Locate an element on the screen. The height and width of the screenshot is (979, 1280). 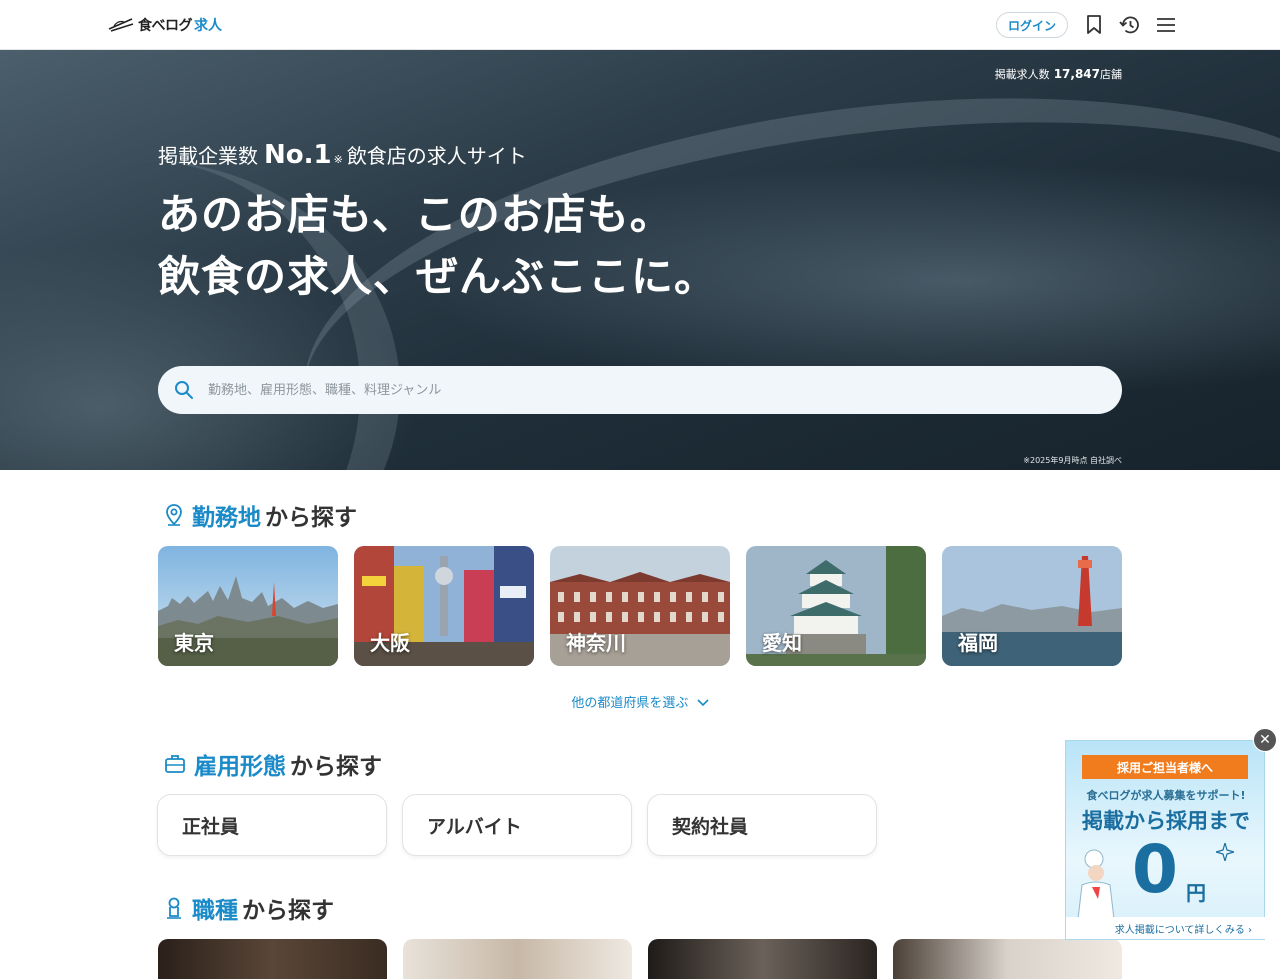
chef-icon is located at coordinates (174, 908).